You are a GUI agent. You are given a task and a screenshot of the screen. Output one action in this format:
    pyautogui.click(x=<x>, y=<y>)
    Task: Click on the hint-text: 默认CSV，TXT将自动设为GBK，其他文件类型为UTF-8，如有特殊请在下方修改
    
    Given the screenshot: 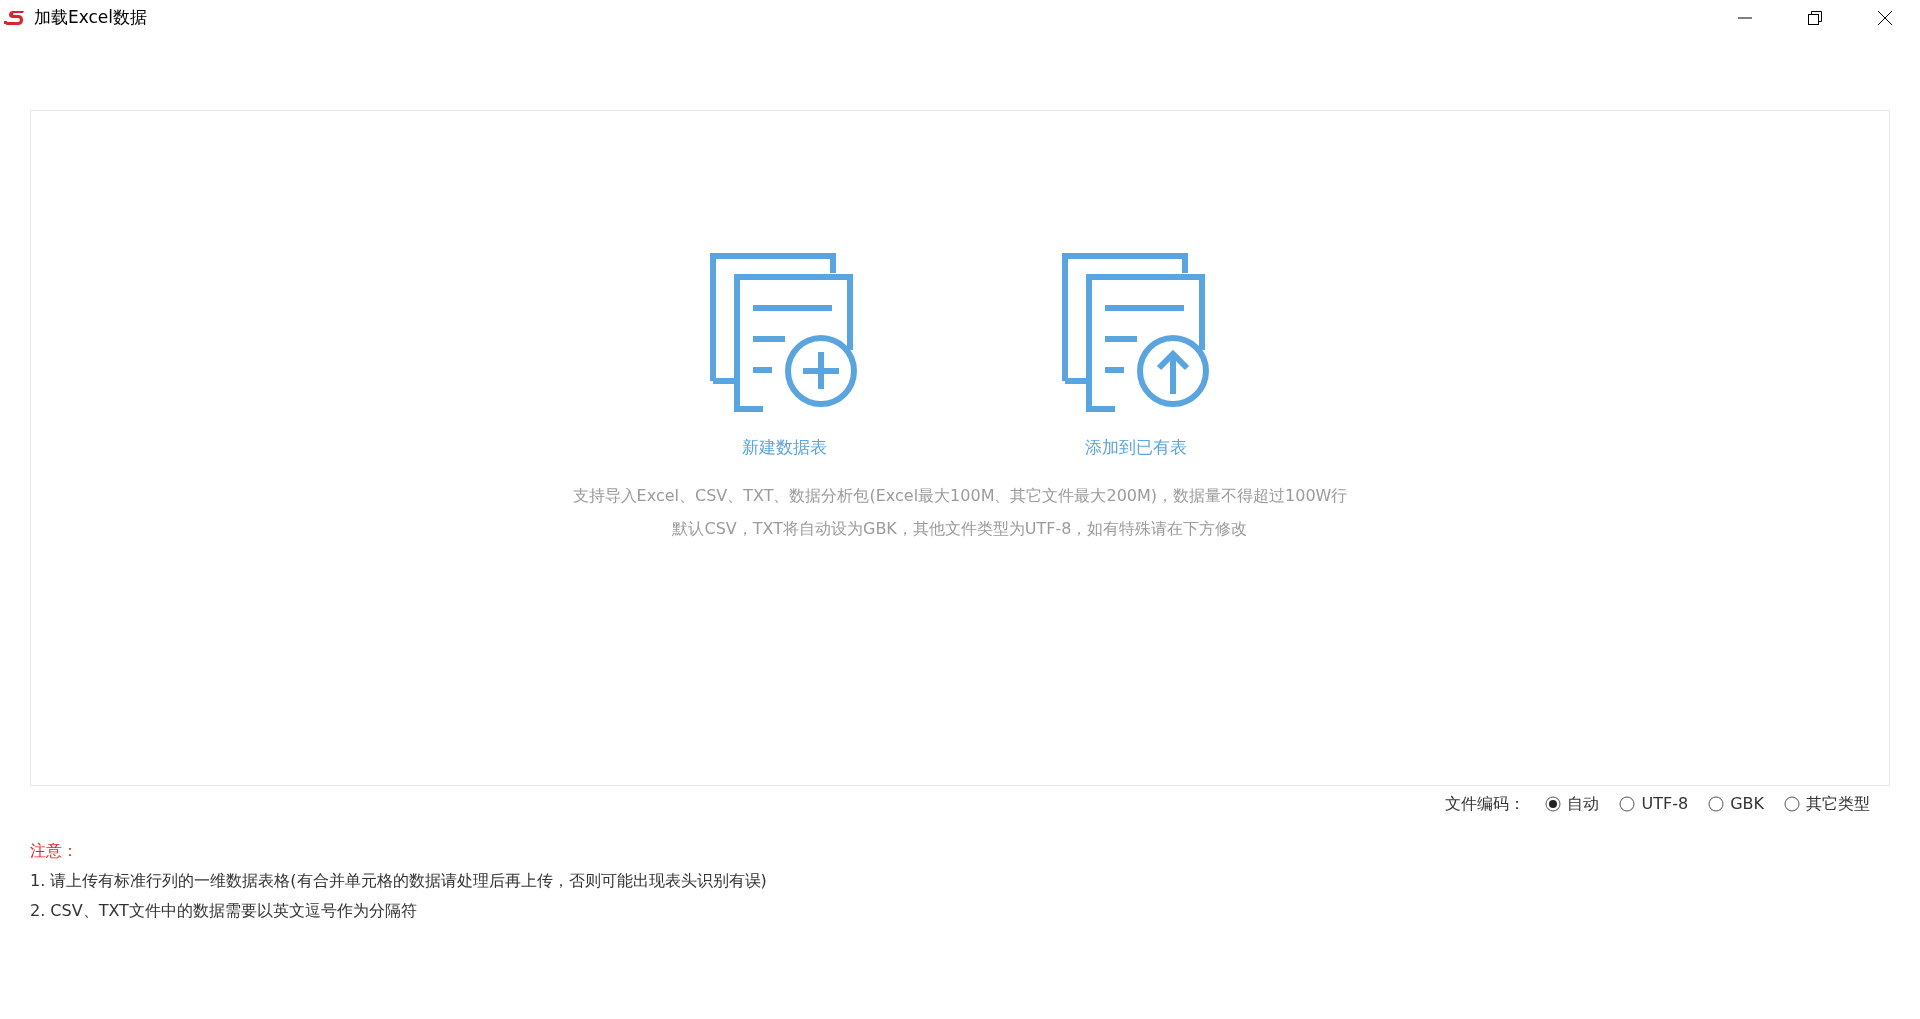 What is the action you would take?
    pyautogui.click(x=960, y=528)
    